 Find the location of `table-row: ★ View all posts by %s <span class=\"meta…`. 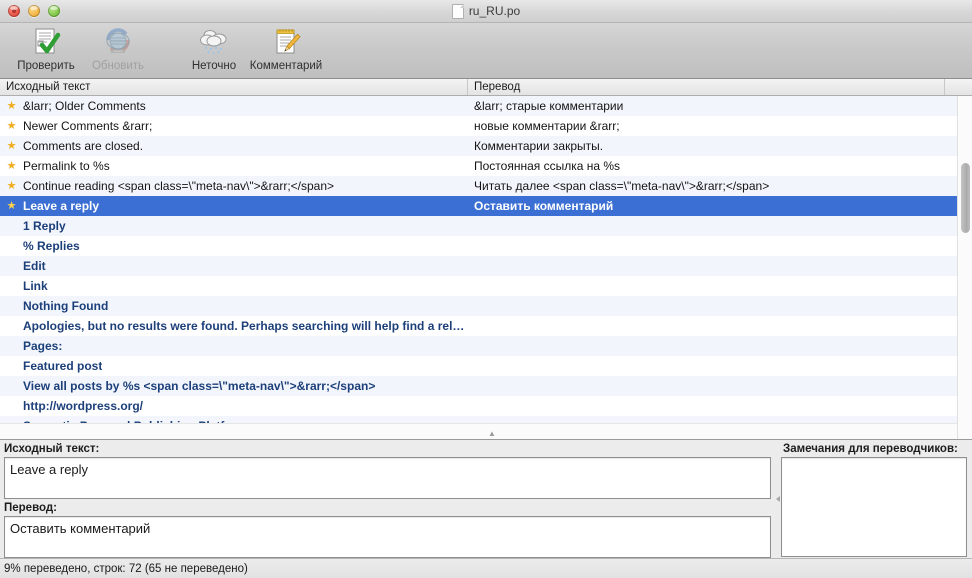

table-row: ★ View all posts by %s <span class=\"meta… is located at coordinates (478, 386).